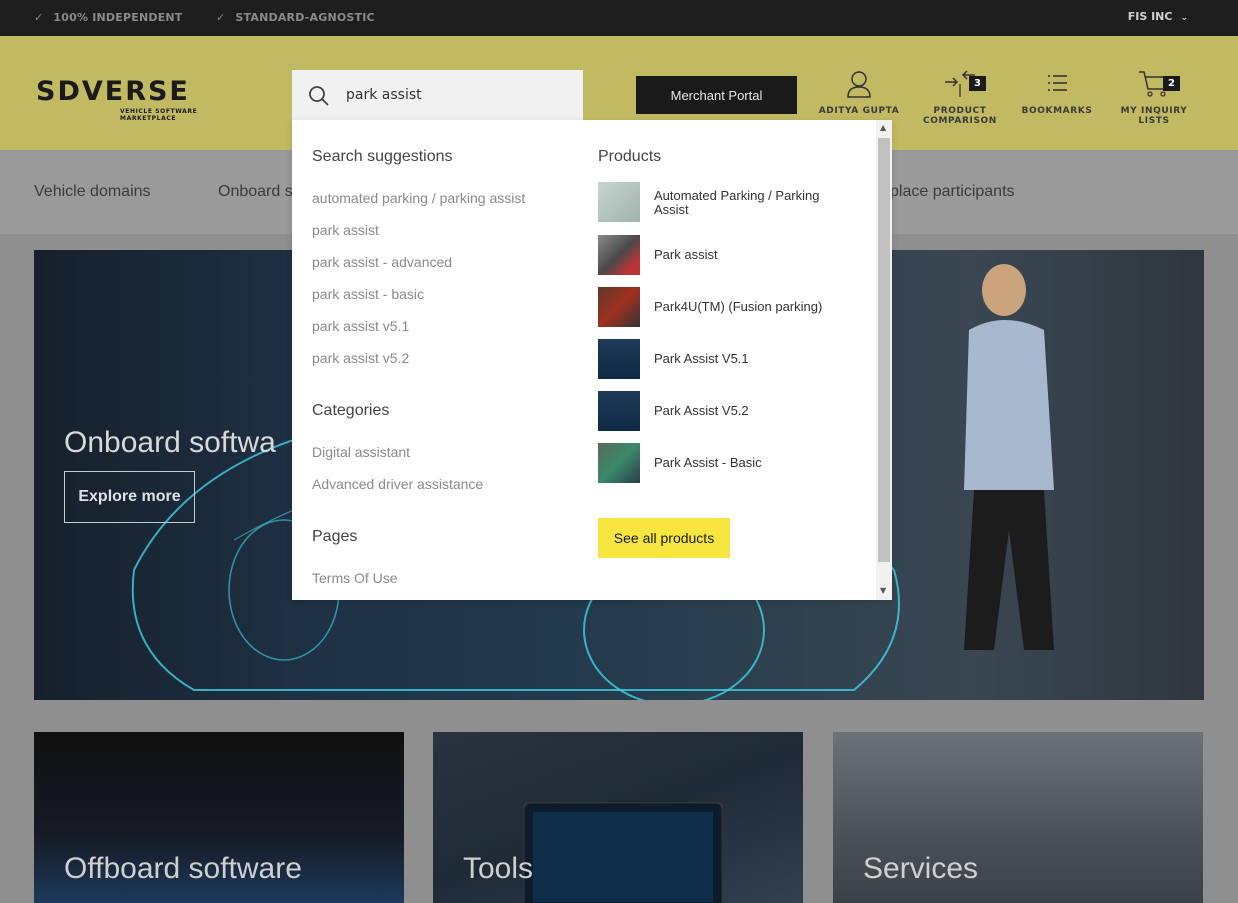  I want to click on product-name: Park Assist - Basic, so click(708, 462).